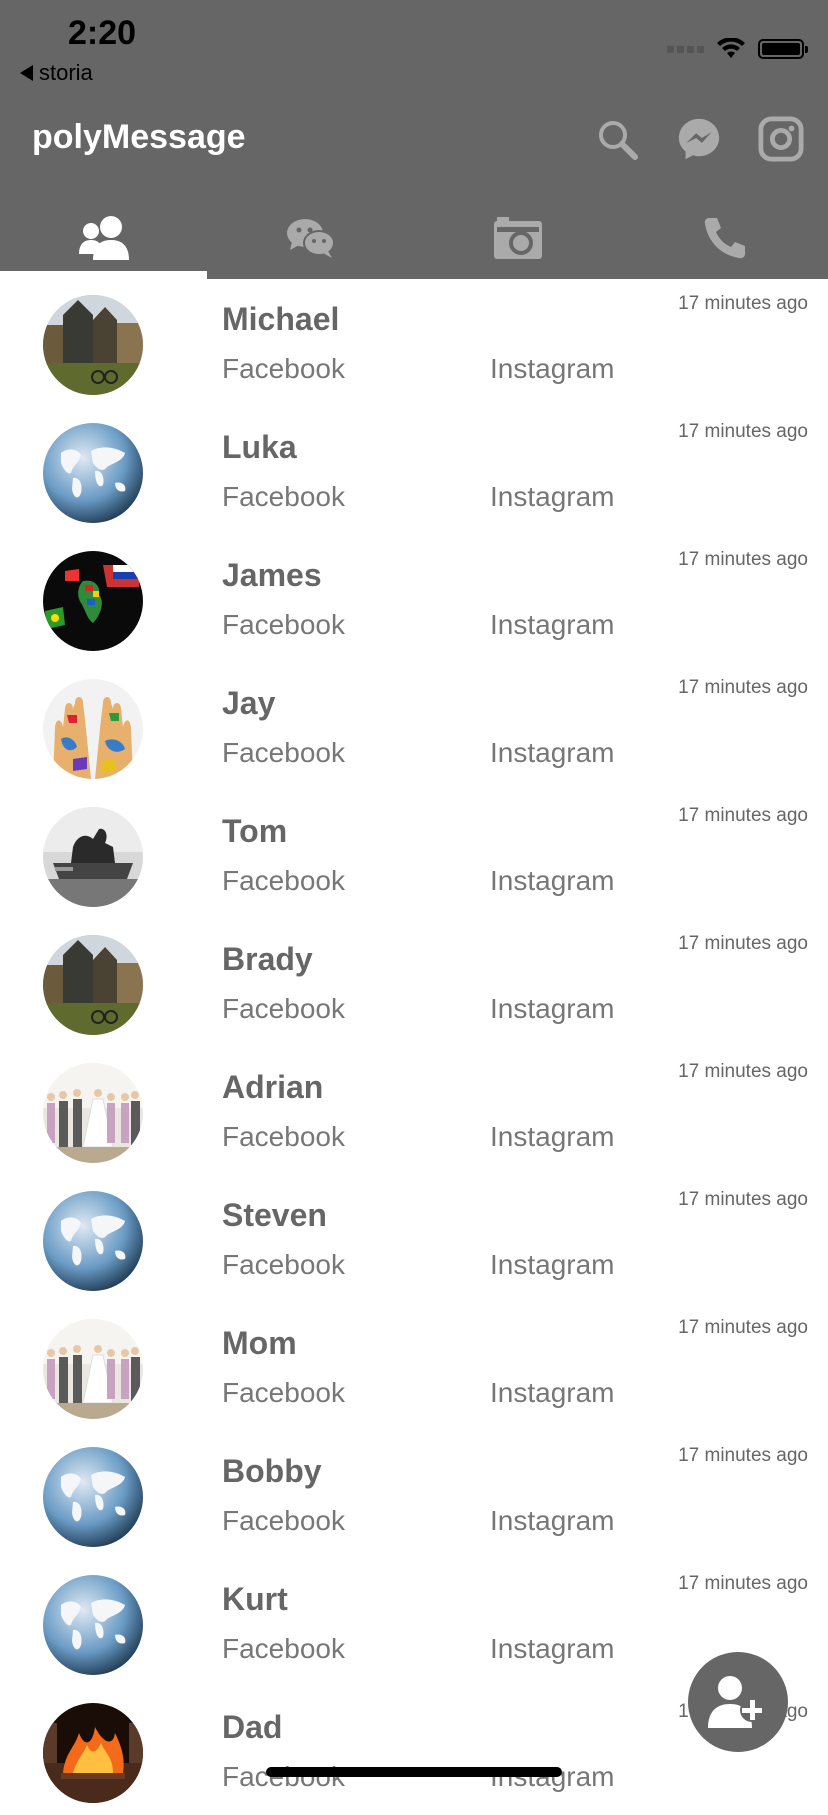 This screenshot has width=828, height=1815. I want to click on phone-icon, so click(724, 237).